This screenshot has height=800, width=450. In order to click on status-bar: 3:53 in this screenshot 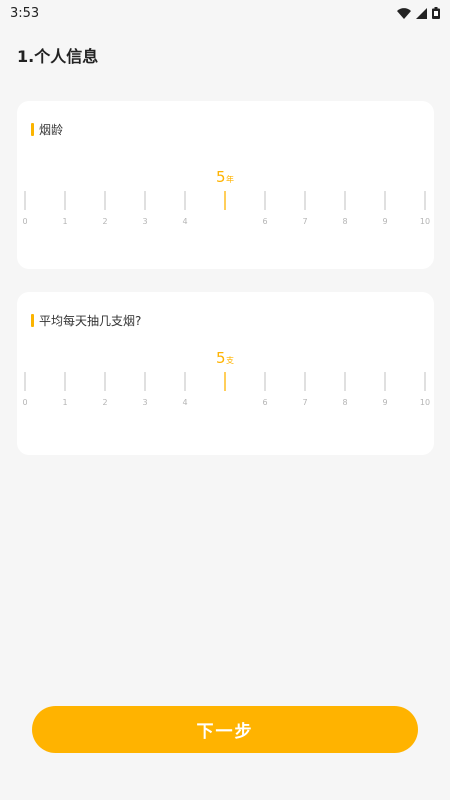, I will do `click(225, 13)`.